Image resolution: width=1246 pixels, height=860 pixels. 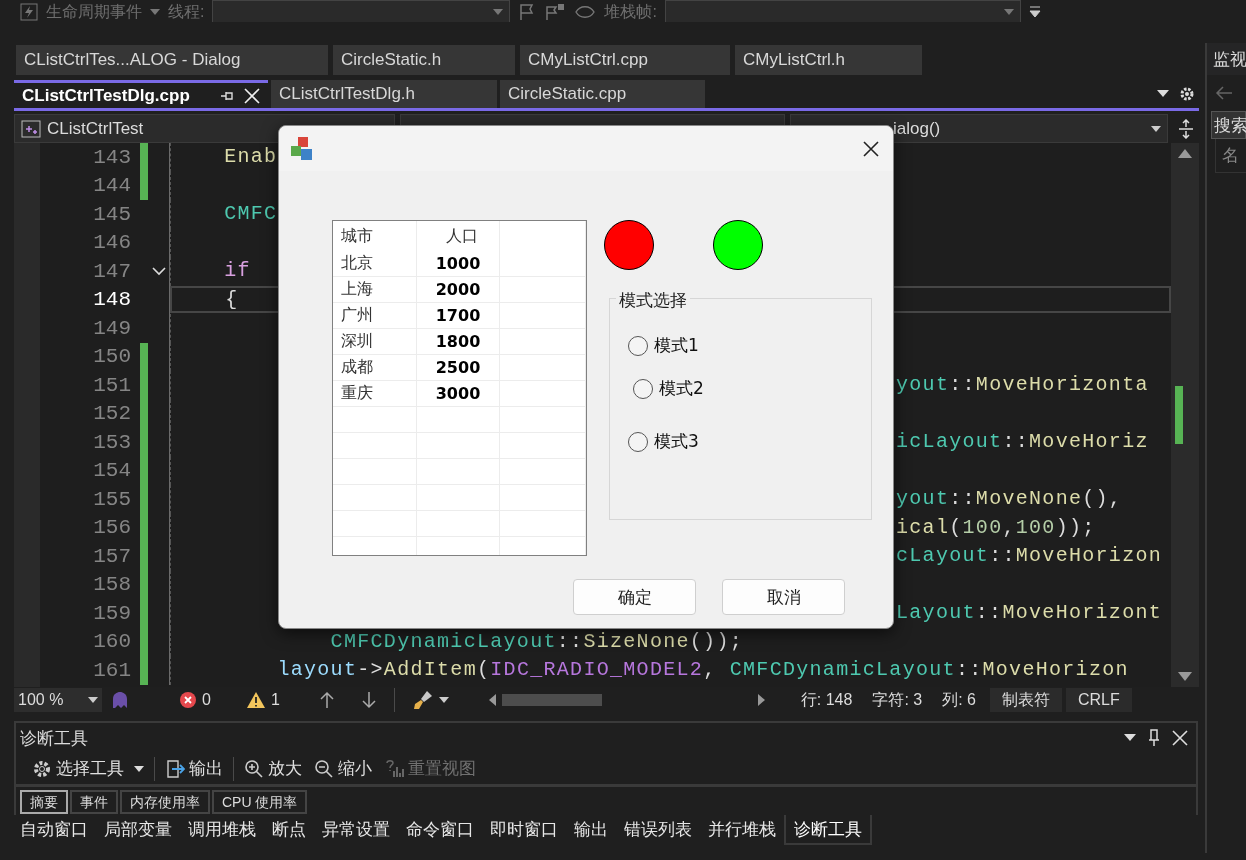 What do you see at coordinates (828, 60) in the screenshot?
I see `document-tab: CMyListCtrl.h` at bounding box center [828, 60].